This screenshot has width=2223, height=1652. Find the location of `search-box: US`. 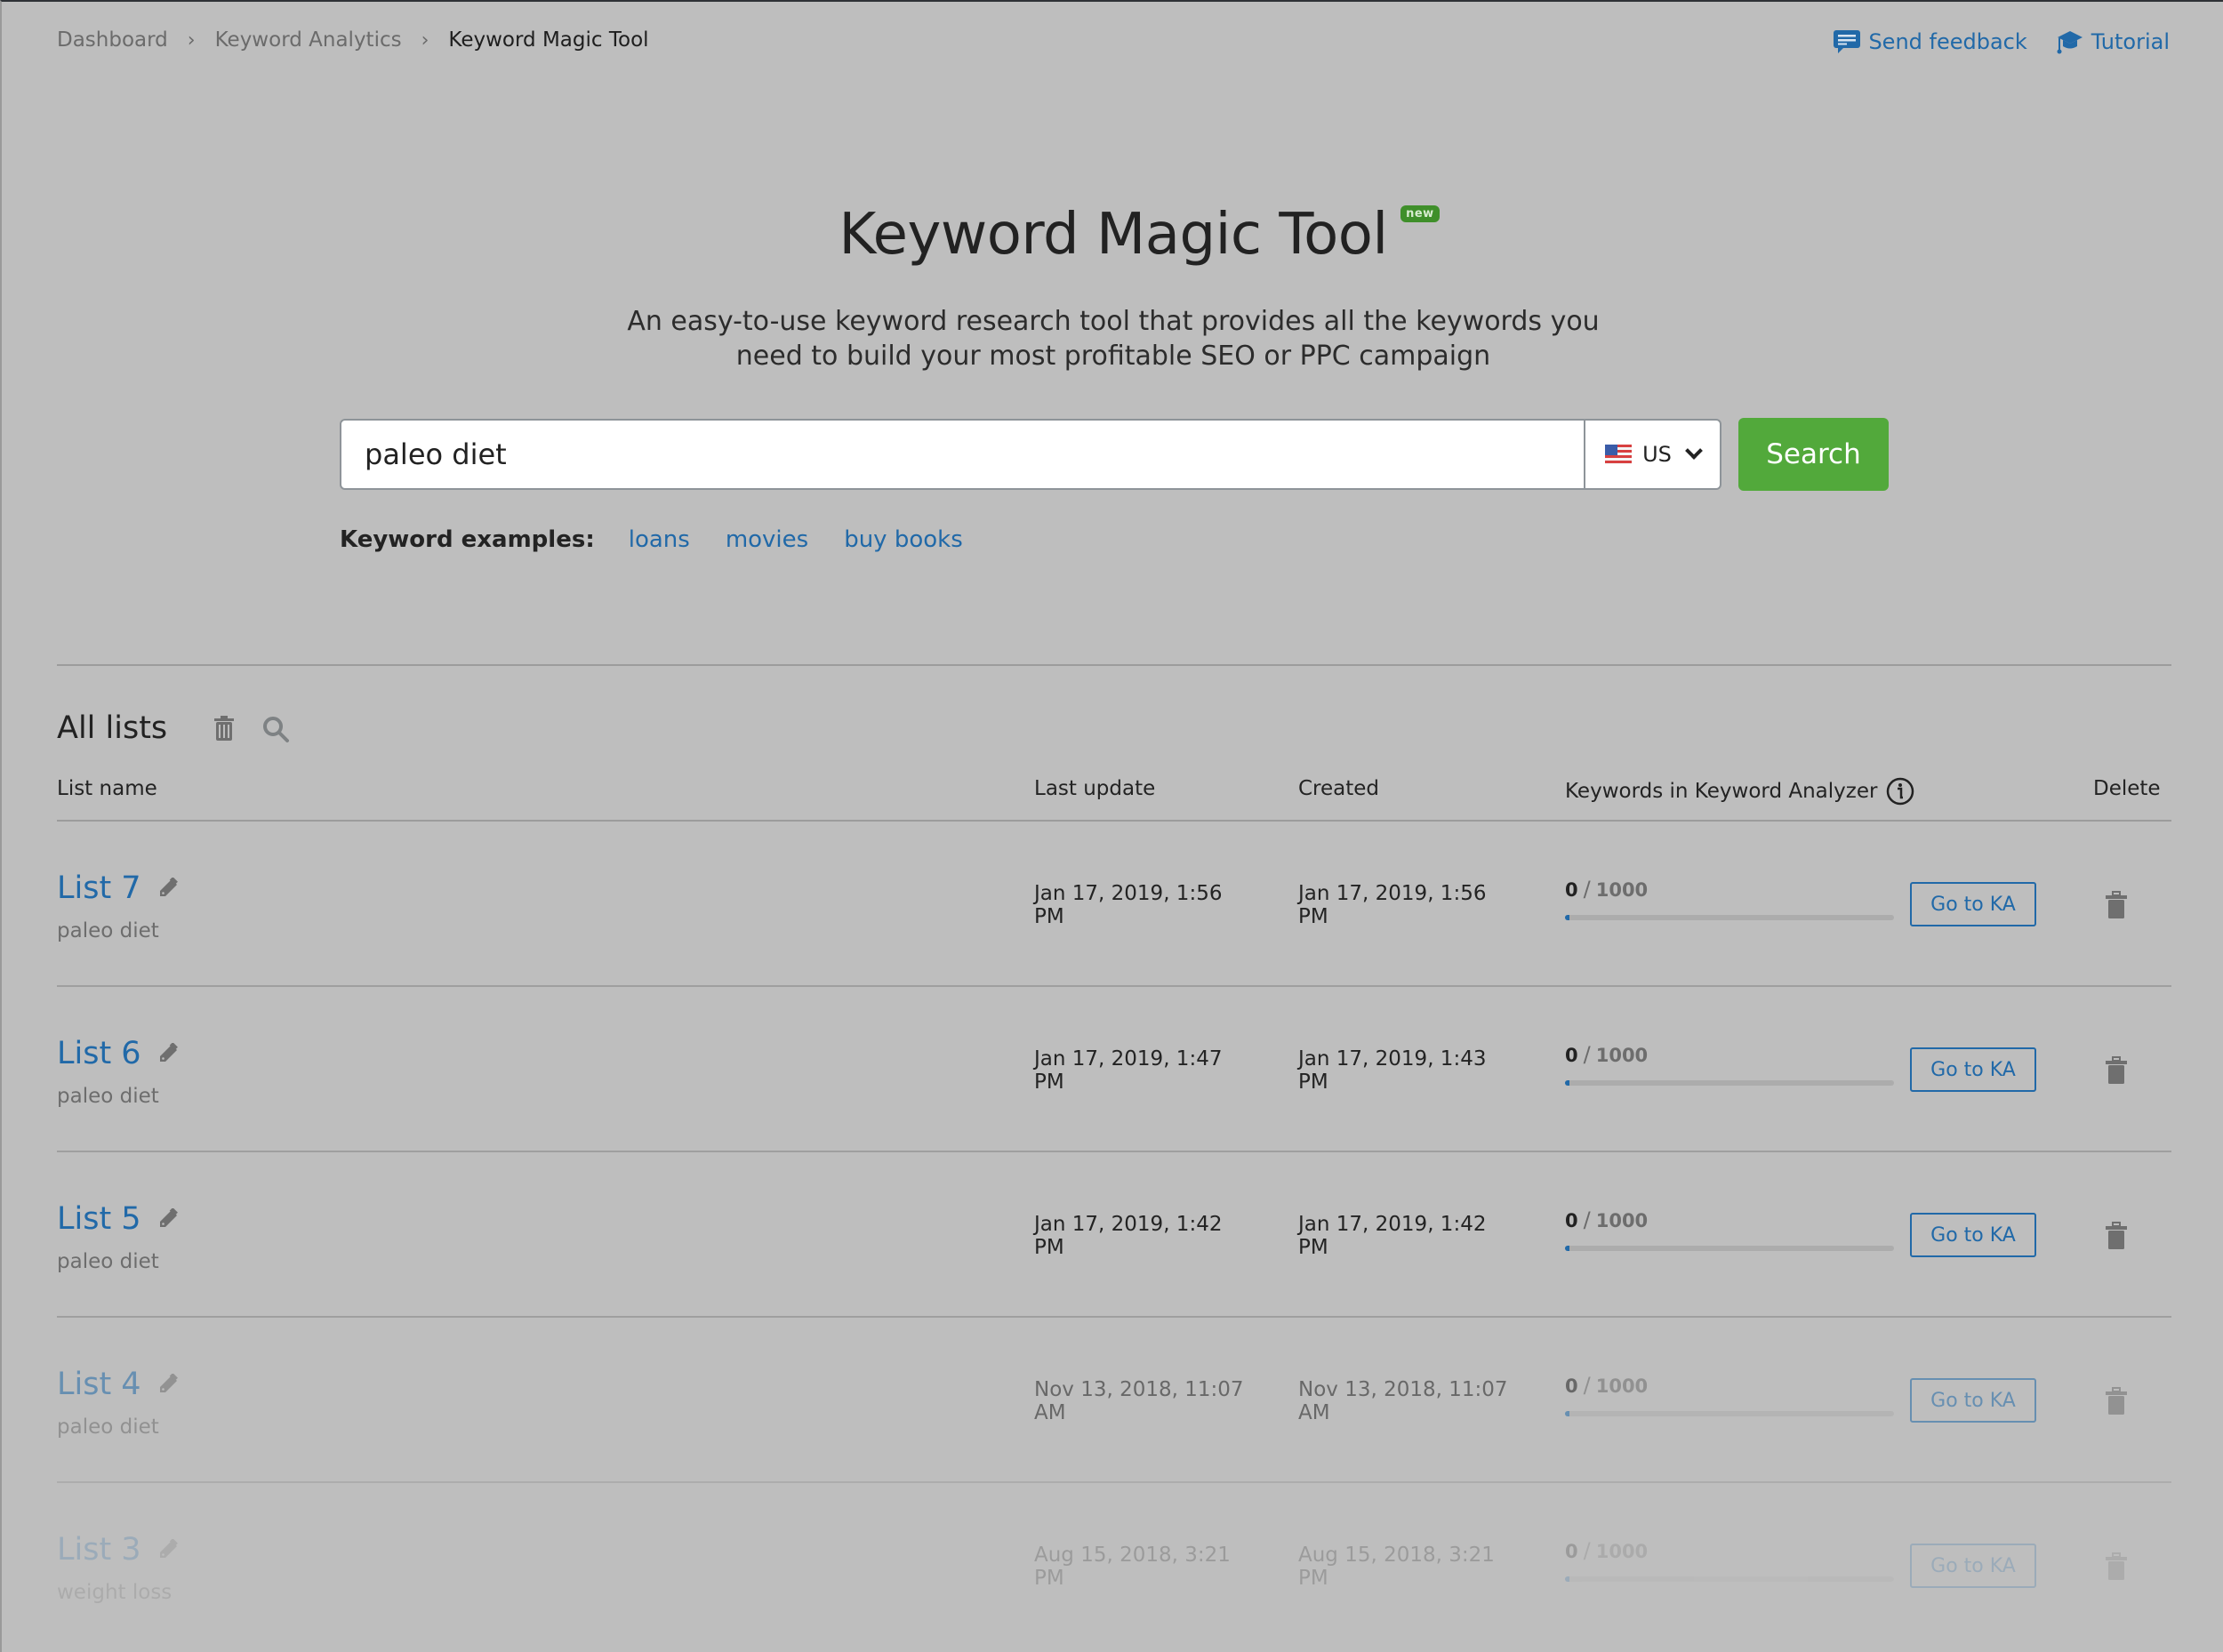

search-box: US is located at coordinates (1030, 455).